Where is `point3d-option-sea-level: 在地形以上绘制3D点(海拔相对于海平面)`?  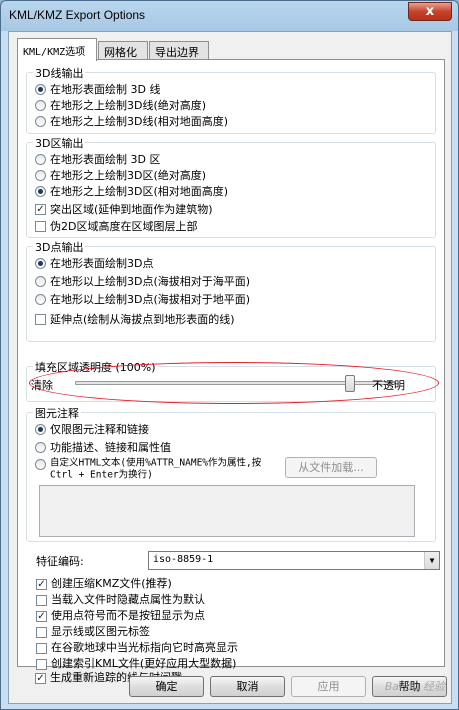 point3d-option-sea-level: 在地形以上绘制3D点(海拔相对于海平面) is located at coordinates (142, 281).